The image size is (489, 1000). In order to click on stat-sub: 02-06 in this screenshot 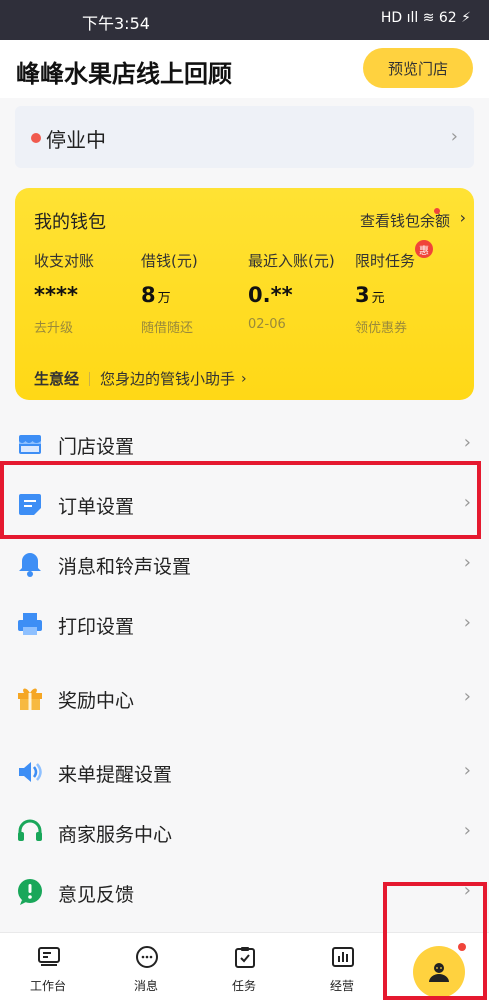, I will do `click(267, 324)`.